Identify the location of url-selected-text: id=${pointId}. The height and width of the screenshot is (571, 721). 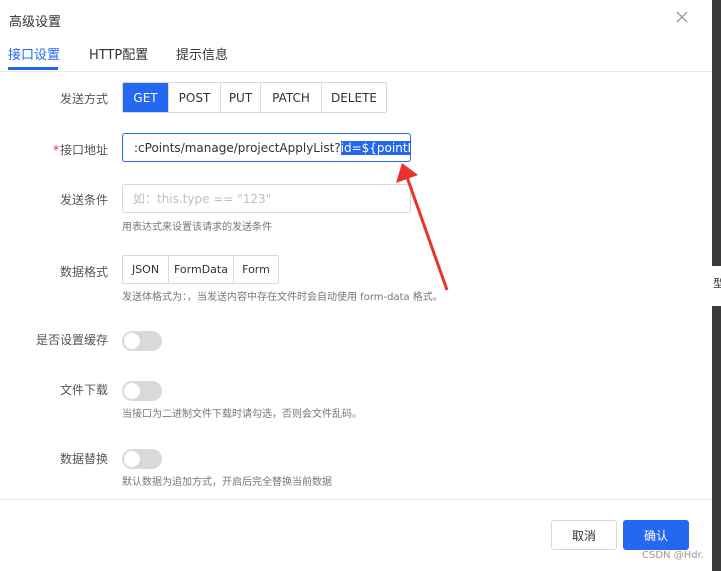
(375, 147).